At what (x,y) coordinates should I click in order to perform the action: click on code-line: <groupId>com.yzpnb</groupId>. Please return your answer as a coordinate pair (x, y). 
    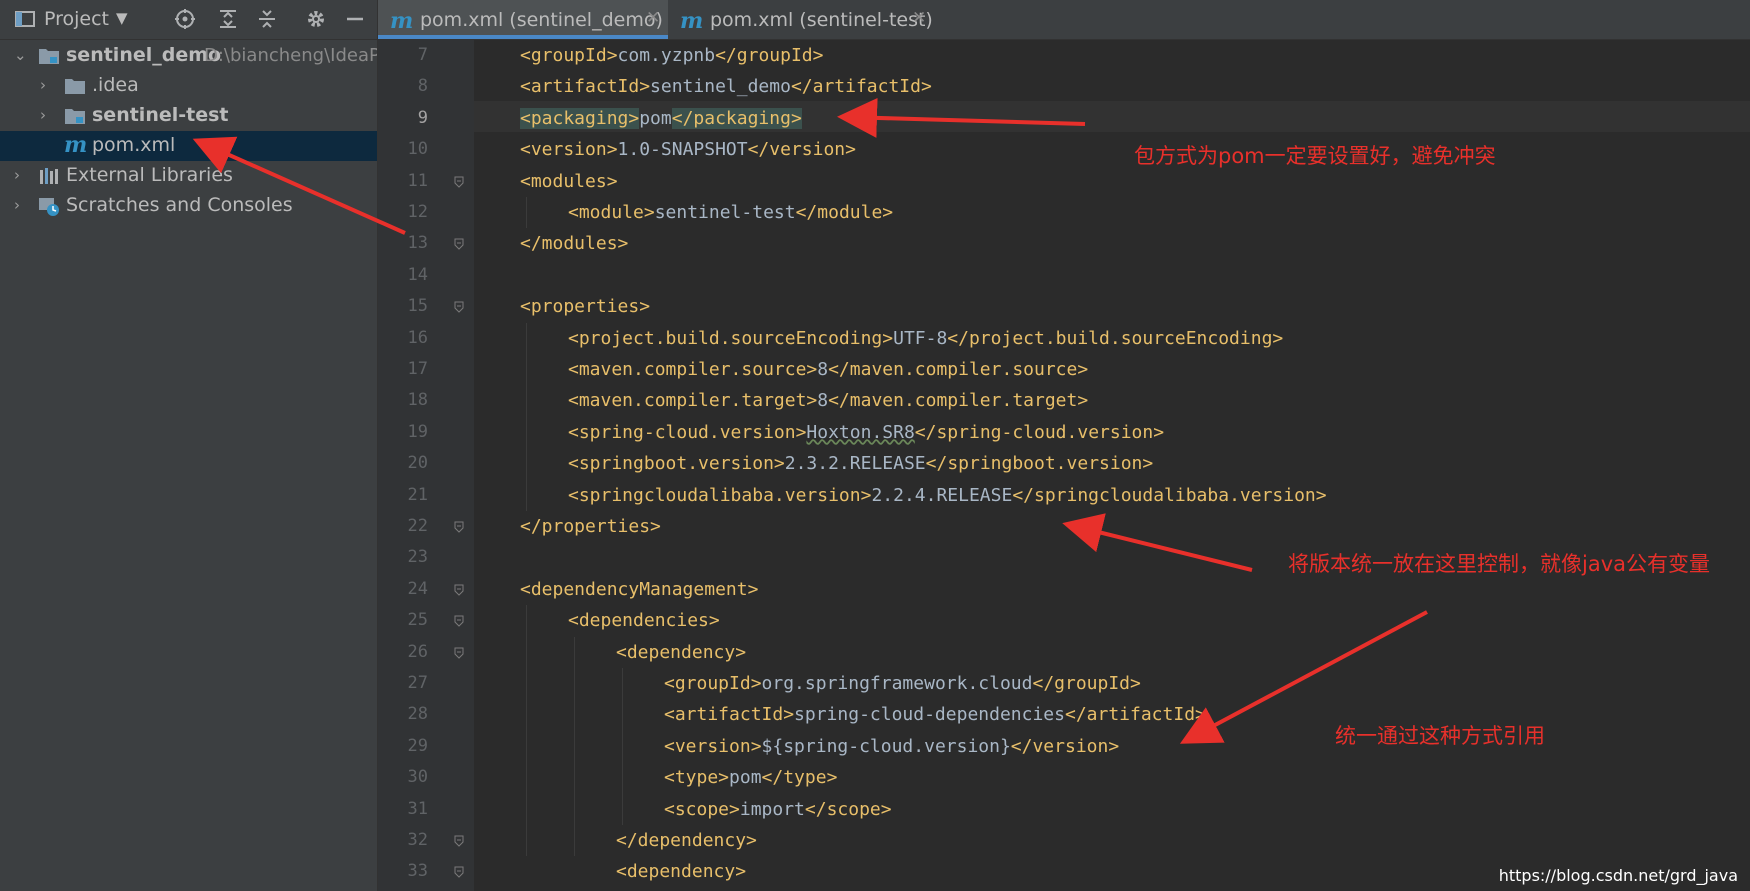
    Looking at the image, I should click on (671, 55).